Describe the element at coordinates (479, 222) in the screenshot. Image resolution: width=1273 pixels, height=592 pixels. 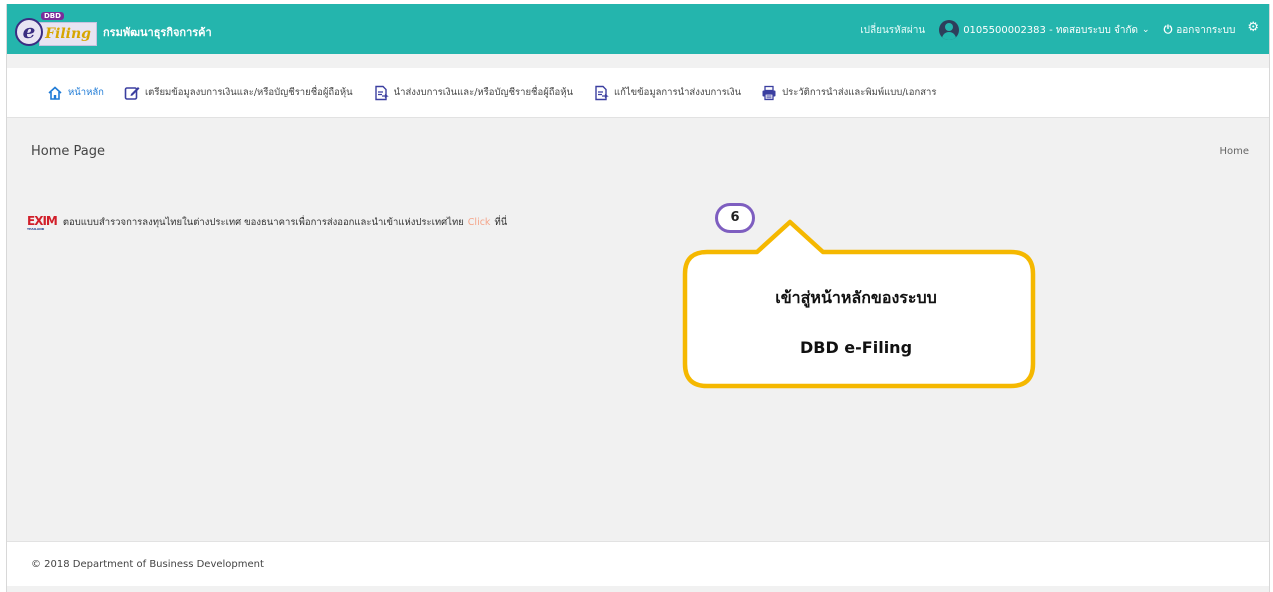
I see `survey-click-link: Click` at that location.